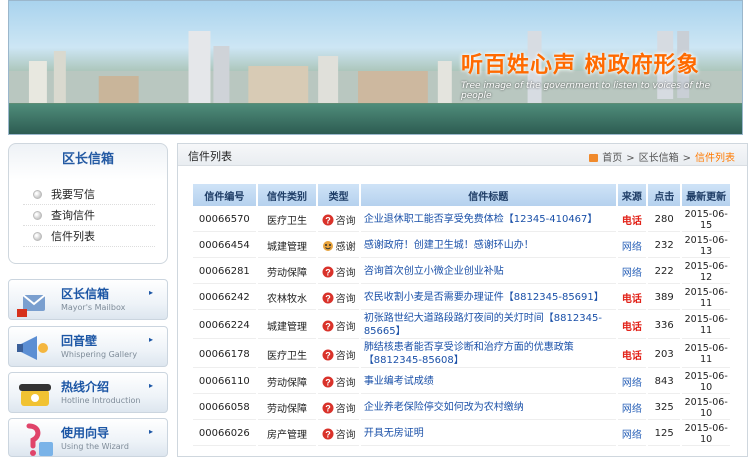 Image resolution: width=756 pixels, height=457 pixels. Describe the element at coordinates (488, 298) in the screenshot. I see `cell-subject-link: 农民收割小麦是否需要办理证件【8812345-85691】` at that location.